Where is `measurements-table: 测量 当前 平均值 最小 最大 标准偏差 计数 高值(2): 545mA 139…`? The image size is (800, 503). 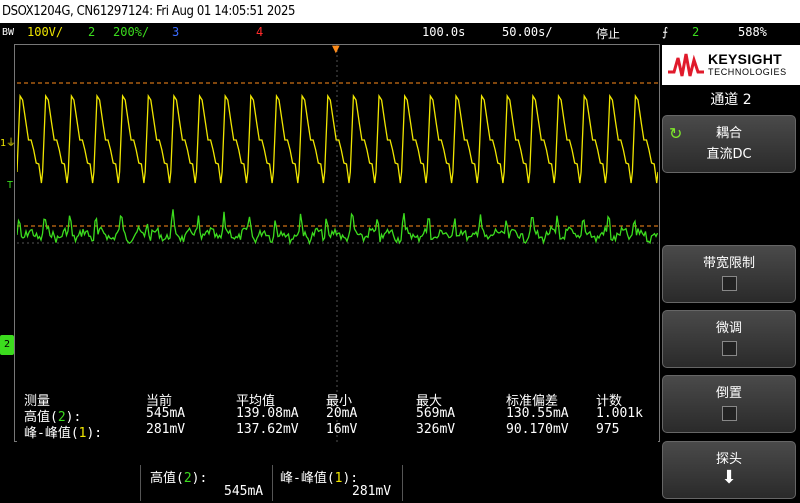
measurements-table: 测量 当前 平均值 最小 最大 标准偏差 计数 高值(2): 545mA 139… is located at coordinates (341, 416).